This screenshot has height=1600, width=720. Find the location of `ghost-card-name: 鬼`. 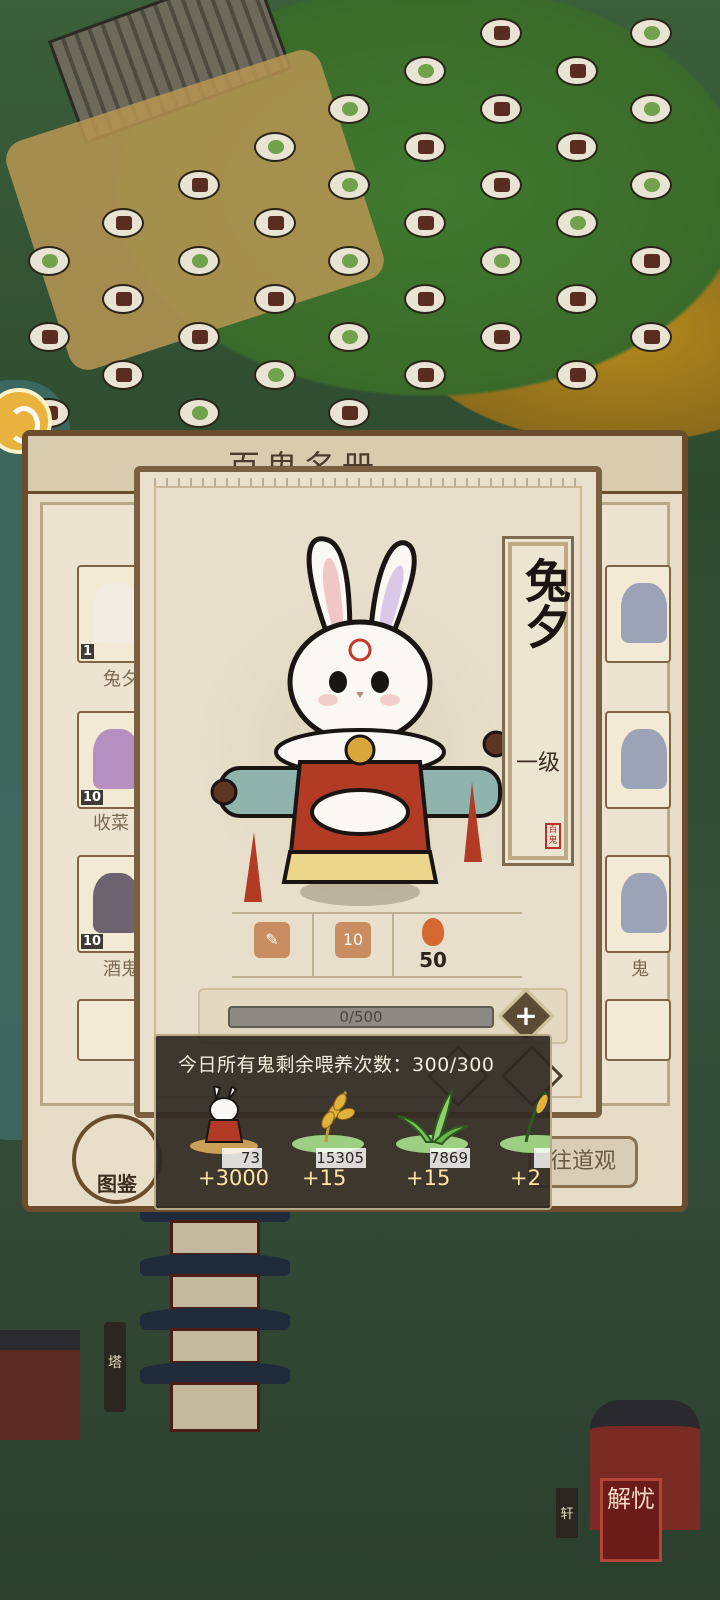

ghost-card-name: 鬼 is located at coordinates (640, 969).